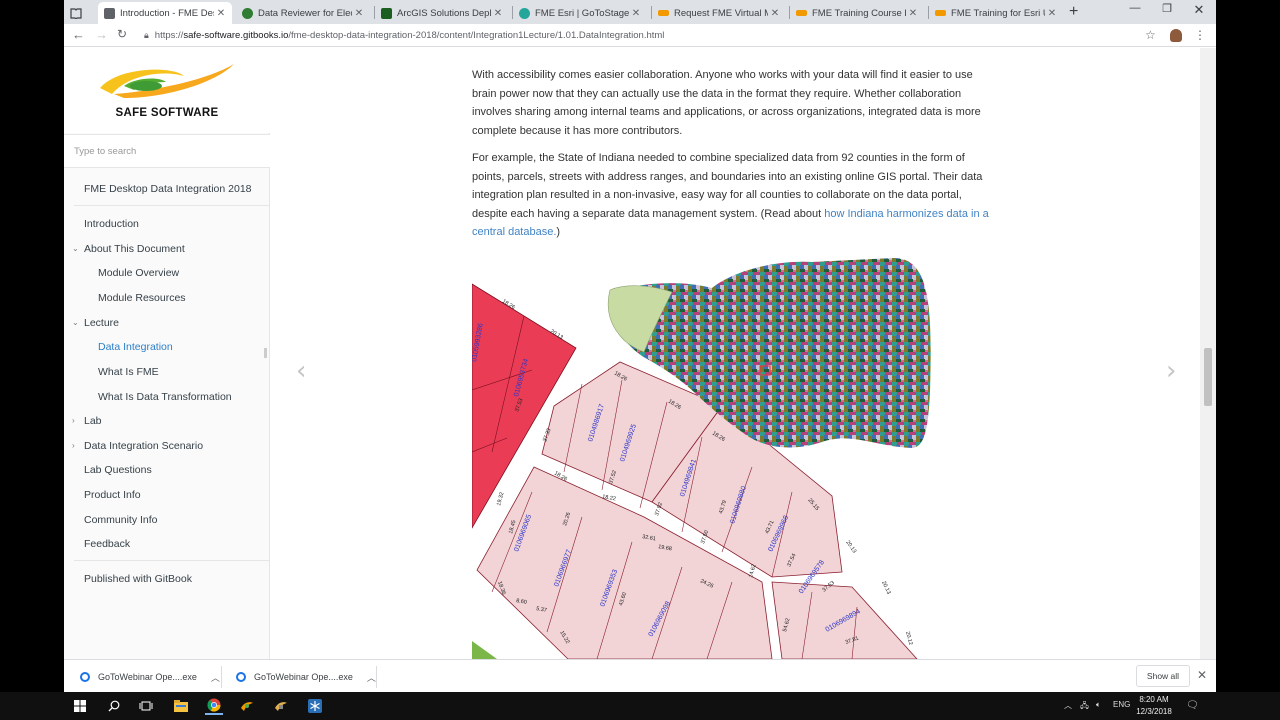 Image resolution: width=1280 pixels, height=720 pixels. I want to click on sidebar-item-label: Lecture, so click(102, 323).